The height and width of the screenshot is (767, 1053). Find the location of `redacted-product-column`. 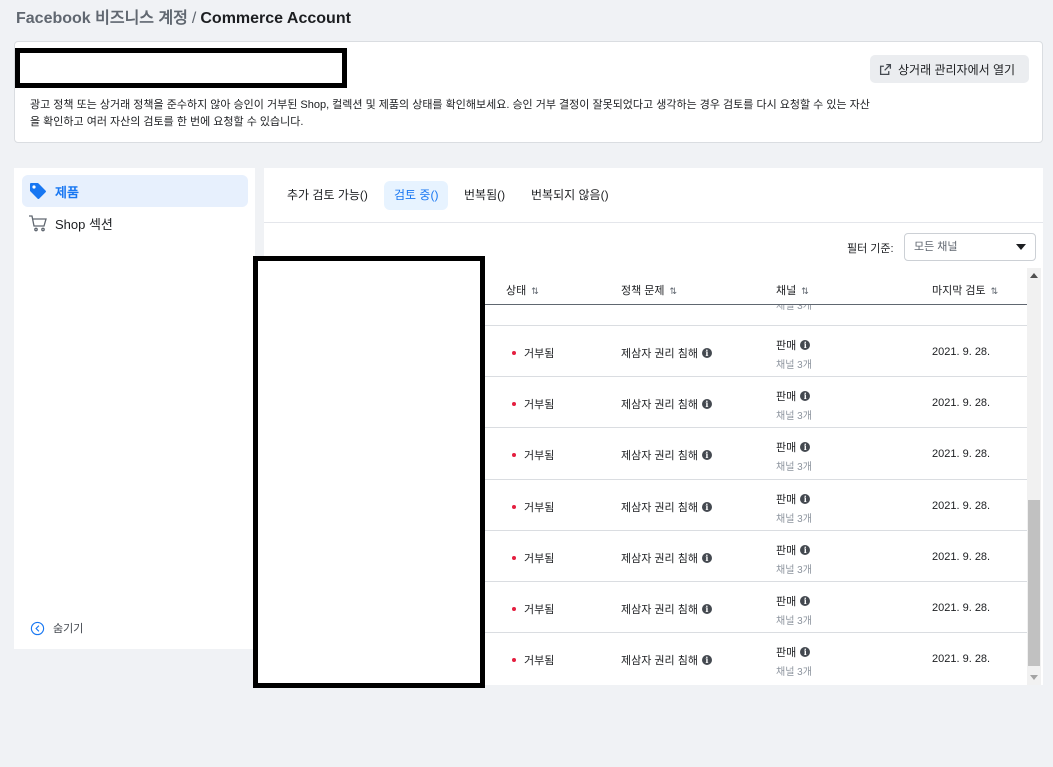

redacted-product-column is located at coordinates (369, 472).